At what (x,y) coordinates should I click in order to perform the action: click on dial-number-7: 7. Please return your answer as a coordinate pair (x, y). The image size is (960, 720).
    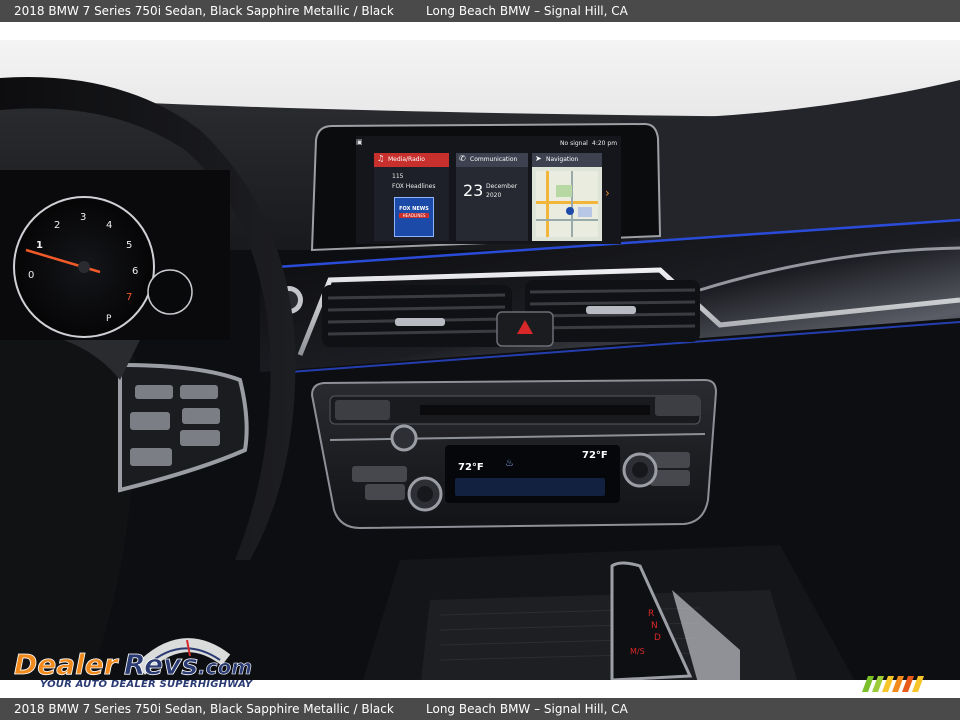
    Looking at the image, I should click on (129, 297).